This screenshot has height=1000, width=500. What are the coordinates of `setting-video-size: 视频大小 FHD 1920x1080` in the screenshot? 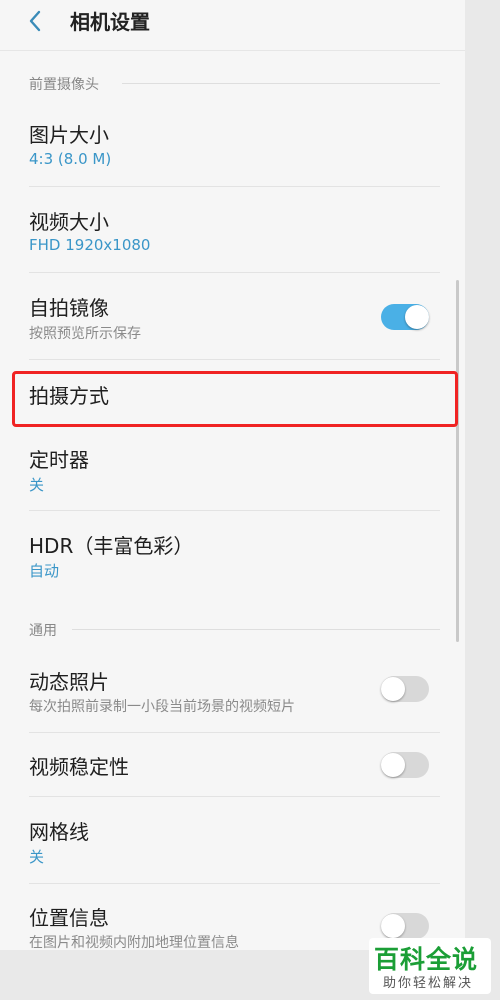 It's located at (232, 229).